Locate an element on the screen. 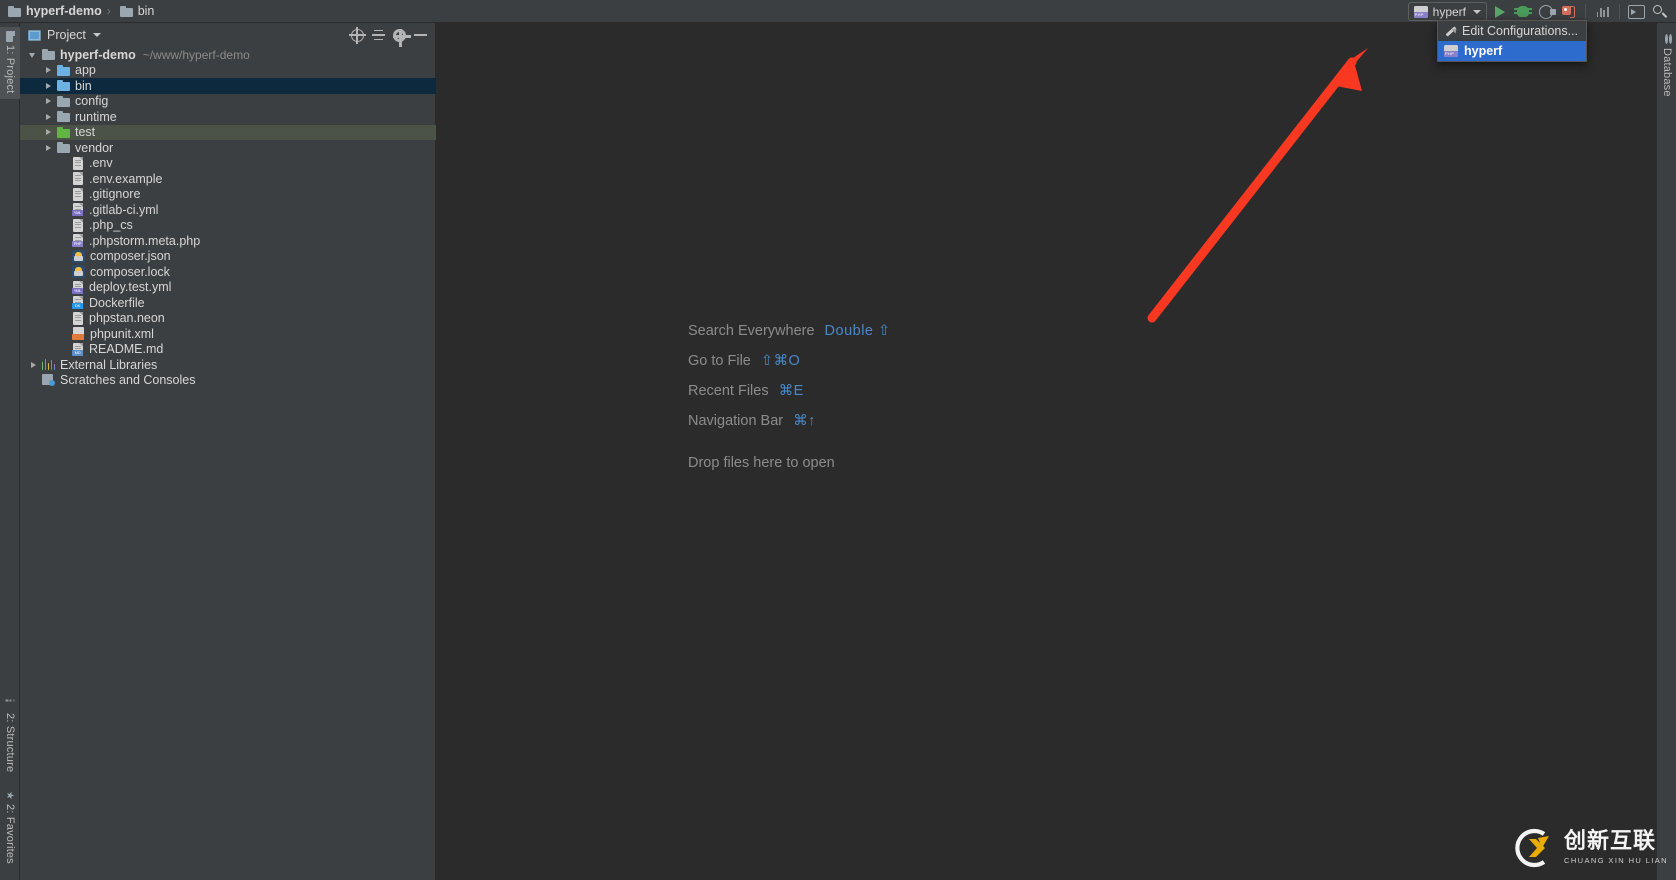 The image size is (1676, 880). tree-row-phpstorm-meta-php: PHP .phpstorm.meta.php is located at coordinates (228, 241).